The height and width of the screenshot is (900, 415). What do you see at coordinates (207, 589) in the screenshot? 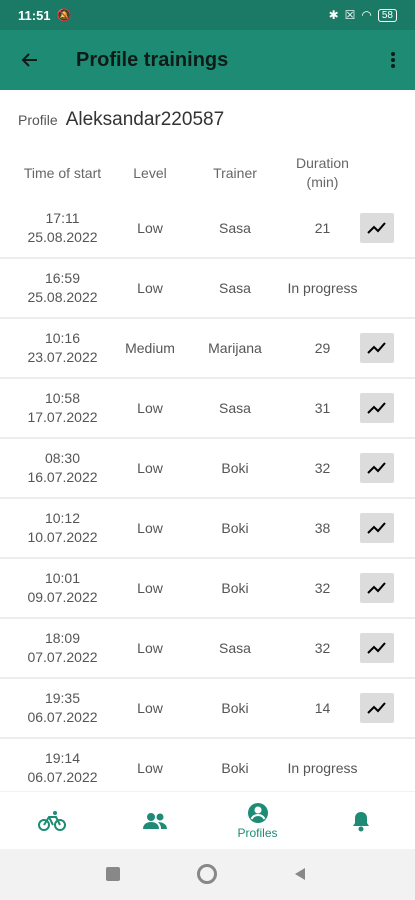
I see `table-row: 10:01 09.07.2022 Low Boki 32` at bounding box center [207, 589].